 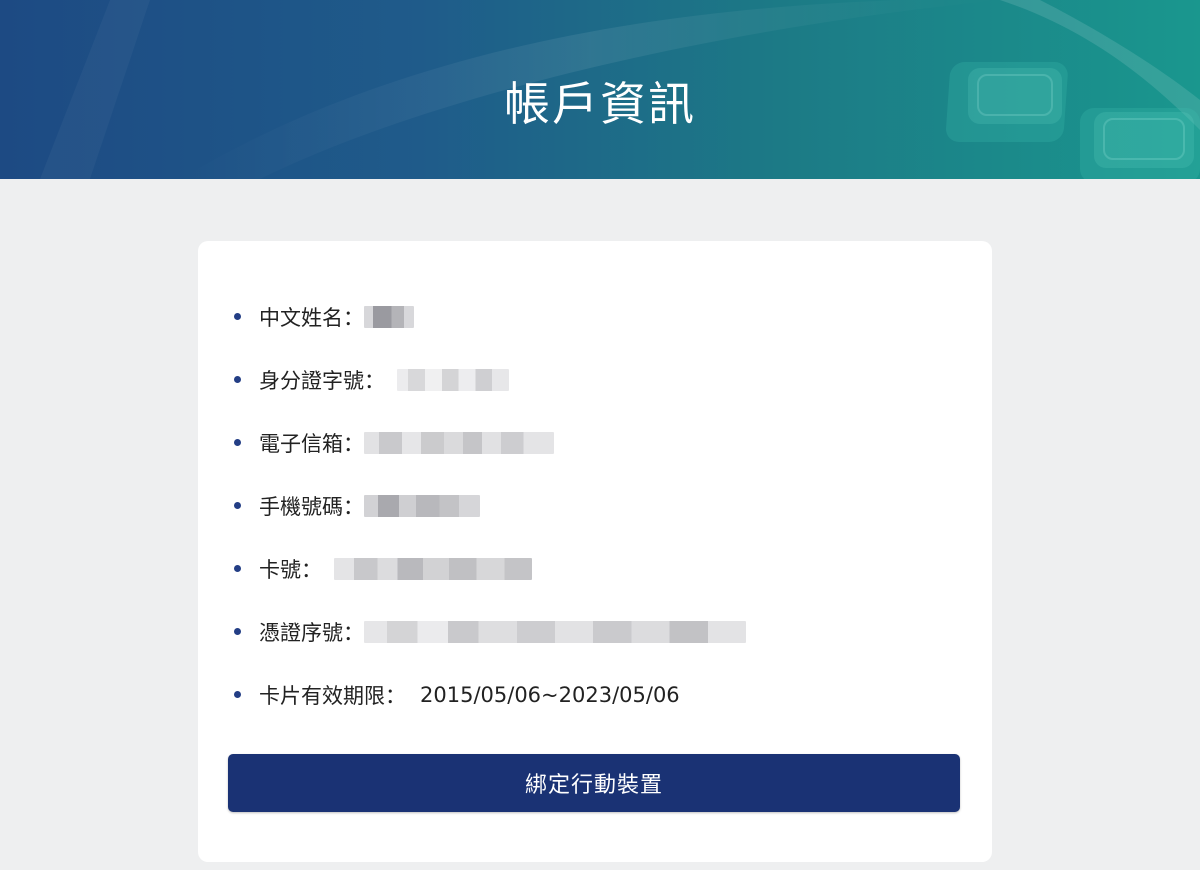 I want to click on field-label: 電子信箱：, so click(x=311, y=443).